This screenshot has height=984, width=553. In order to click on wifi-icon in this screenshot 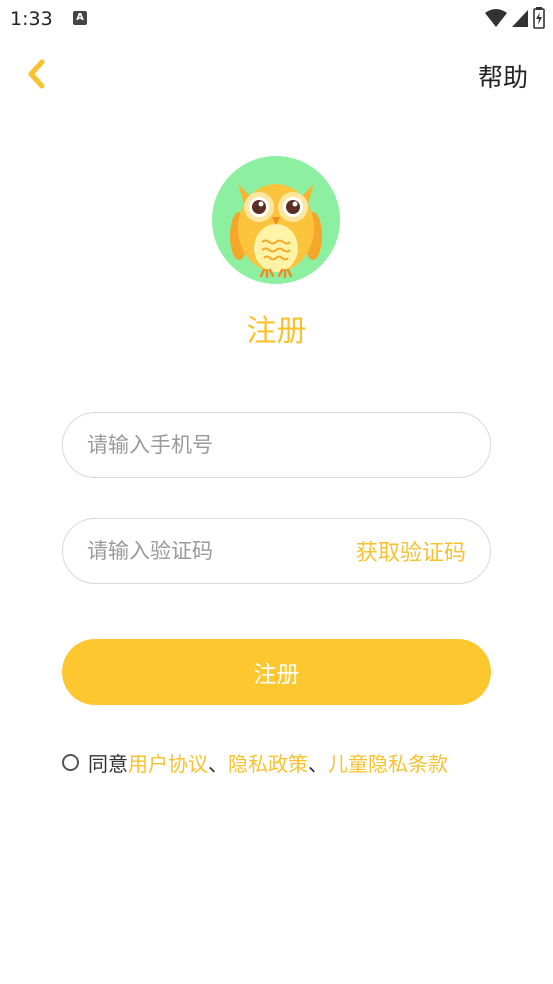, I will do `click(496, 18)`.